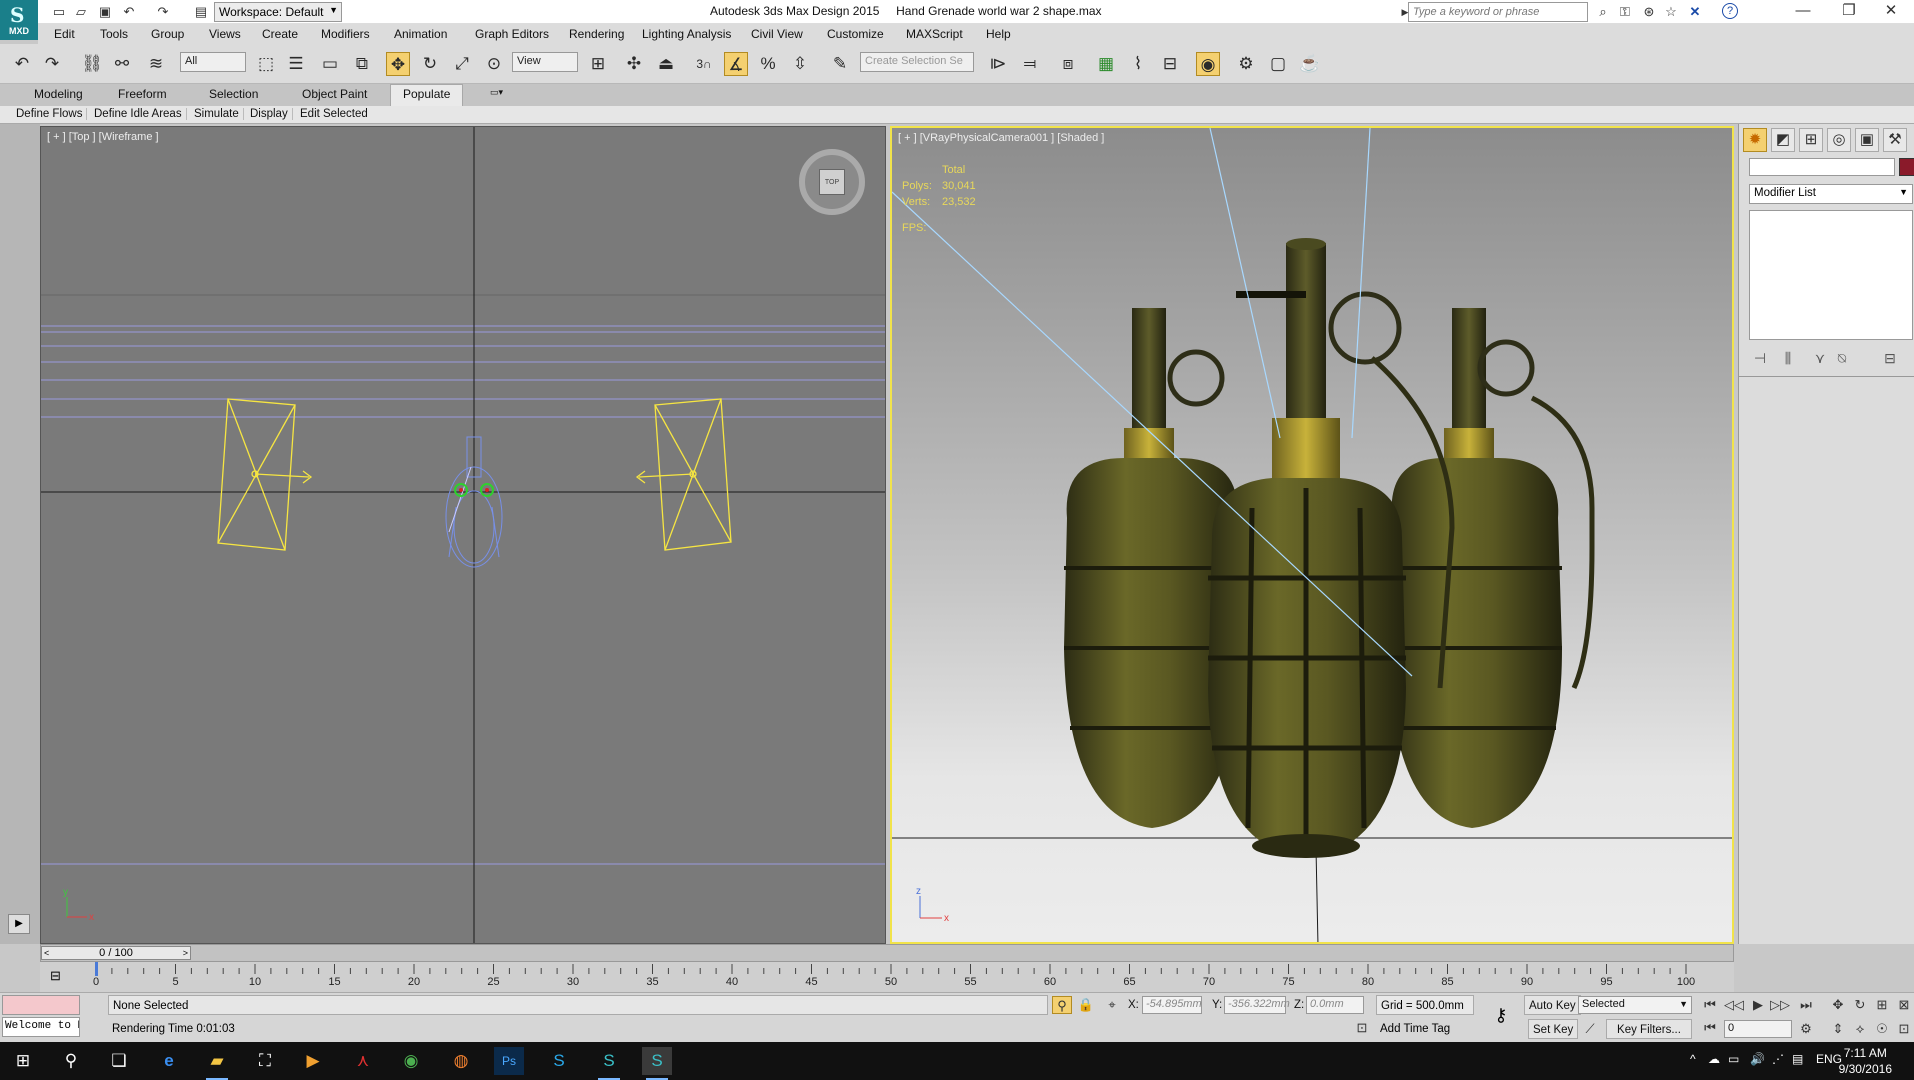 This screenshot has width=1914, height=1080. I want to click on utilities-panel-icon: ⚒, so click(1895, 140).